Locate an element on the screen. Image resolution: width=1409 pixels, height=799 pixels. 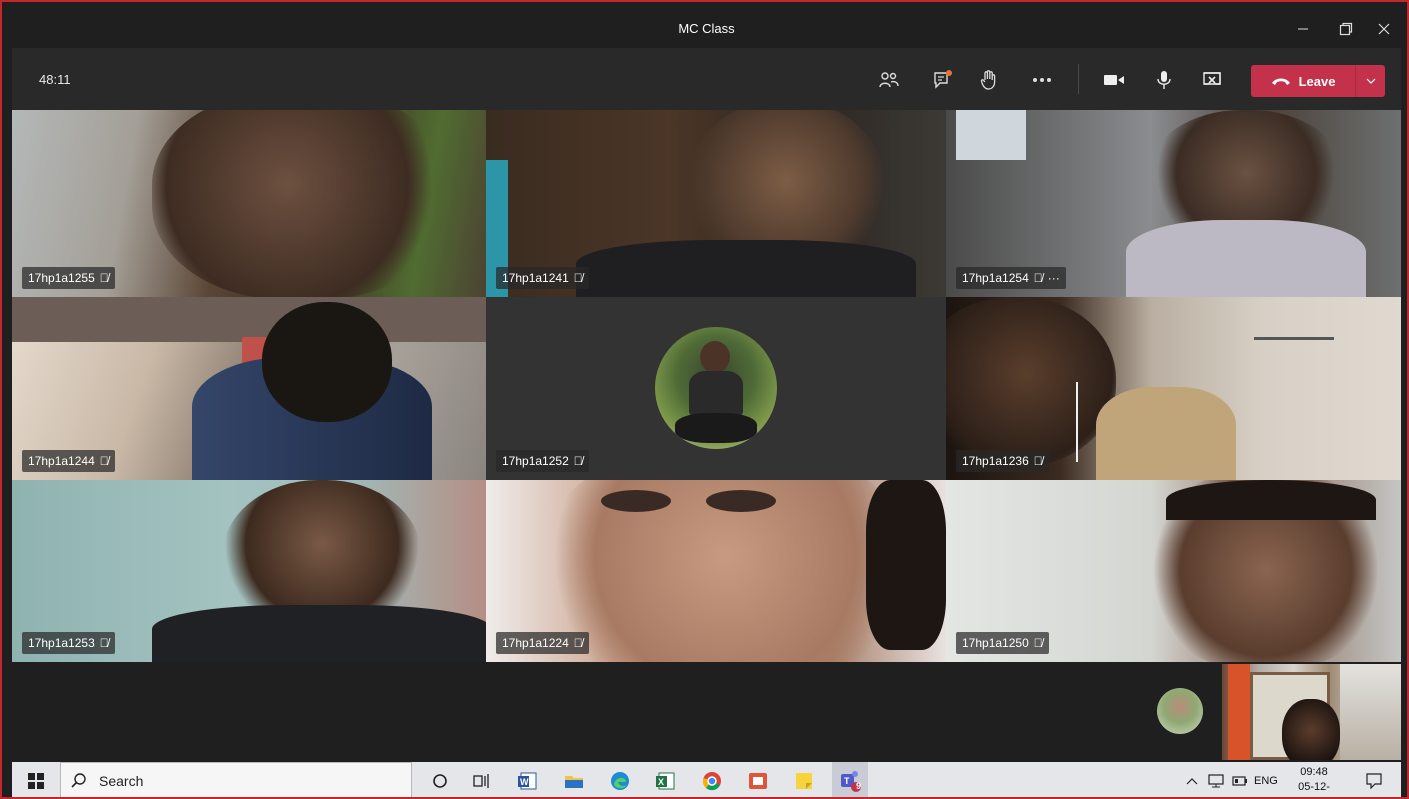
microphone-icon is located at coordinates (1164, 80).